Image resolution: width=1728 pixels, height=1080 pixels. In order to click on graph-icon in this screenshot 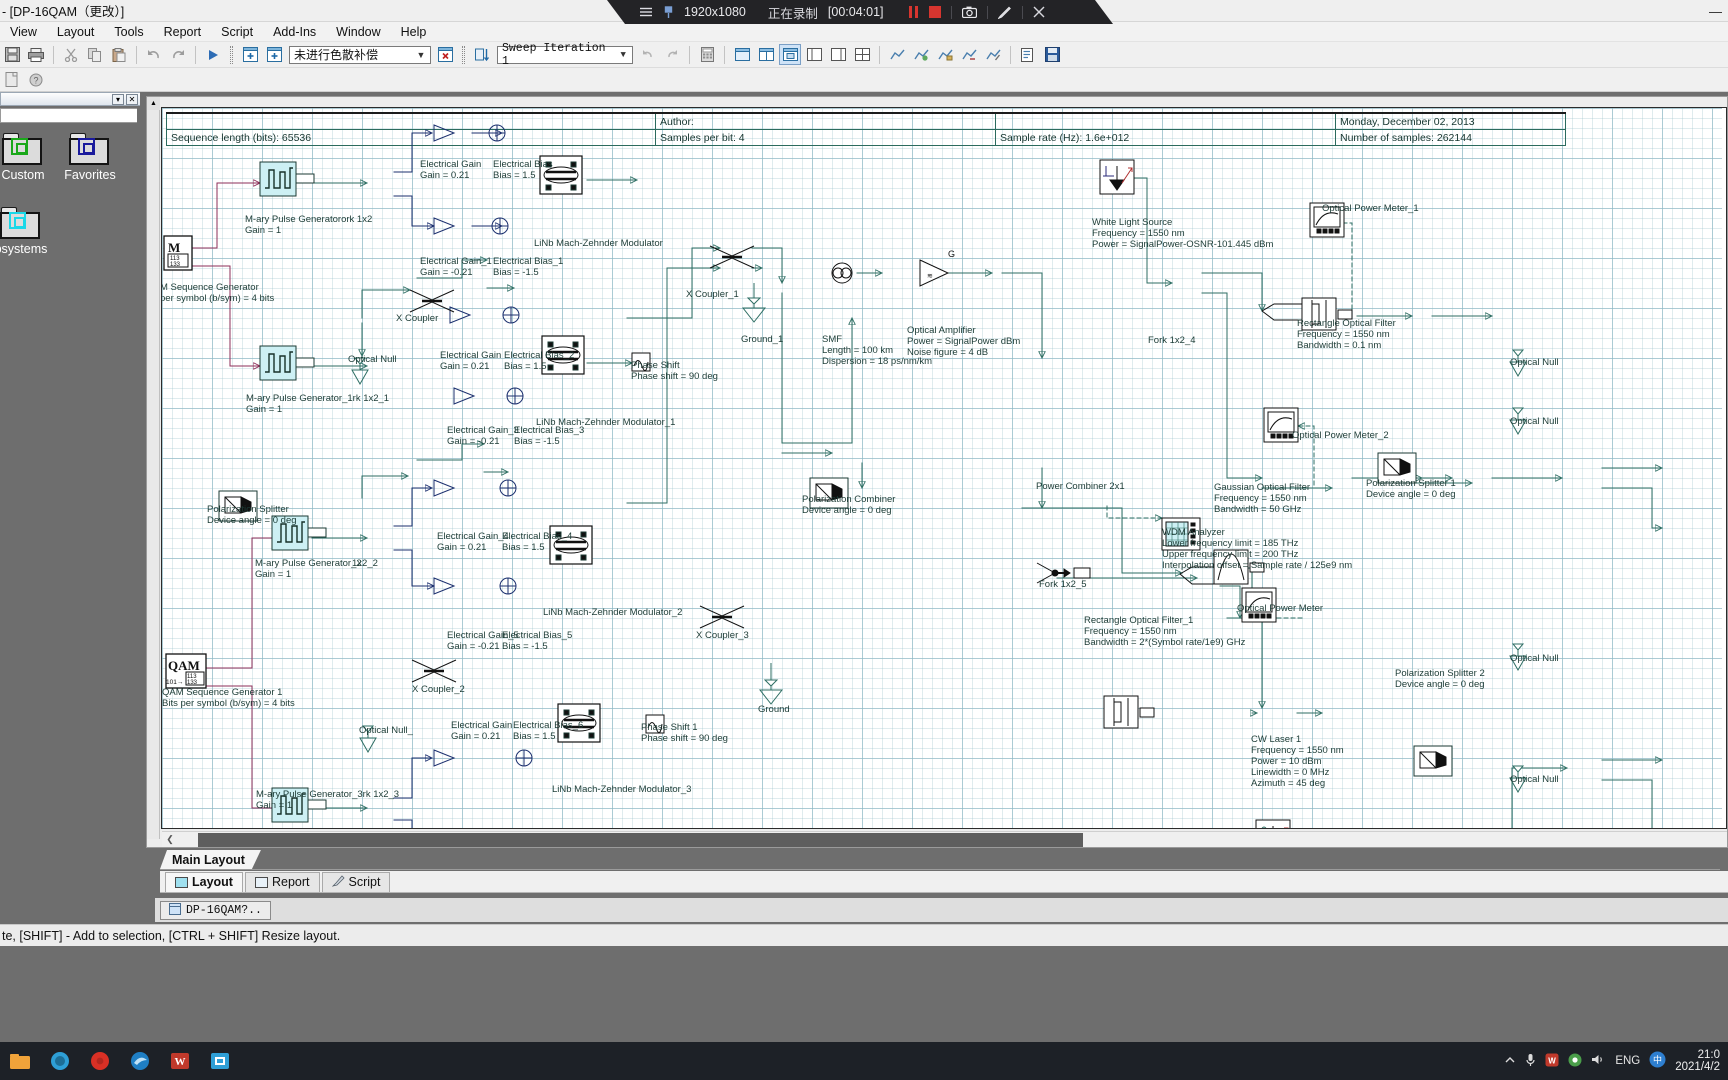, I will do `click(897, 54)`.